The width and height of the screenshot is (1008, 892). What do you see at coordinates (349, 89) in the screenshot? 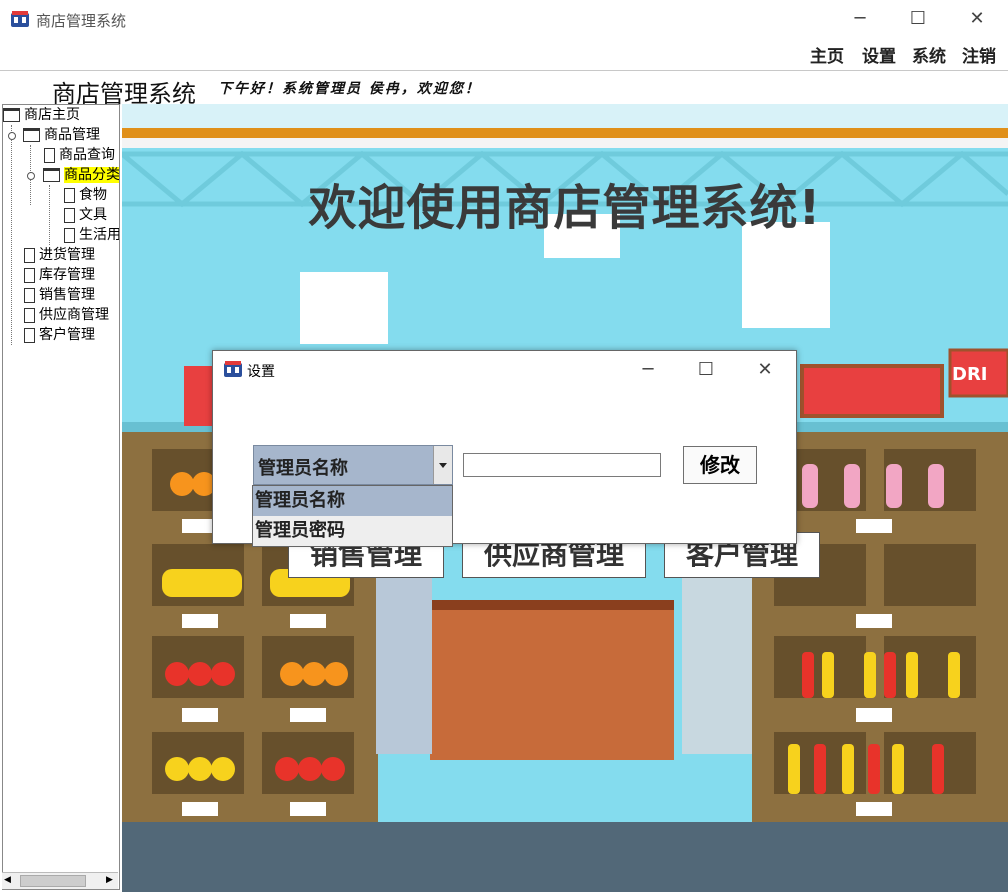
I see `greeting-text: 下午好！系统管理员 侯冉，欢迎您！` at bounding box center [349, 89].